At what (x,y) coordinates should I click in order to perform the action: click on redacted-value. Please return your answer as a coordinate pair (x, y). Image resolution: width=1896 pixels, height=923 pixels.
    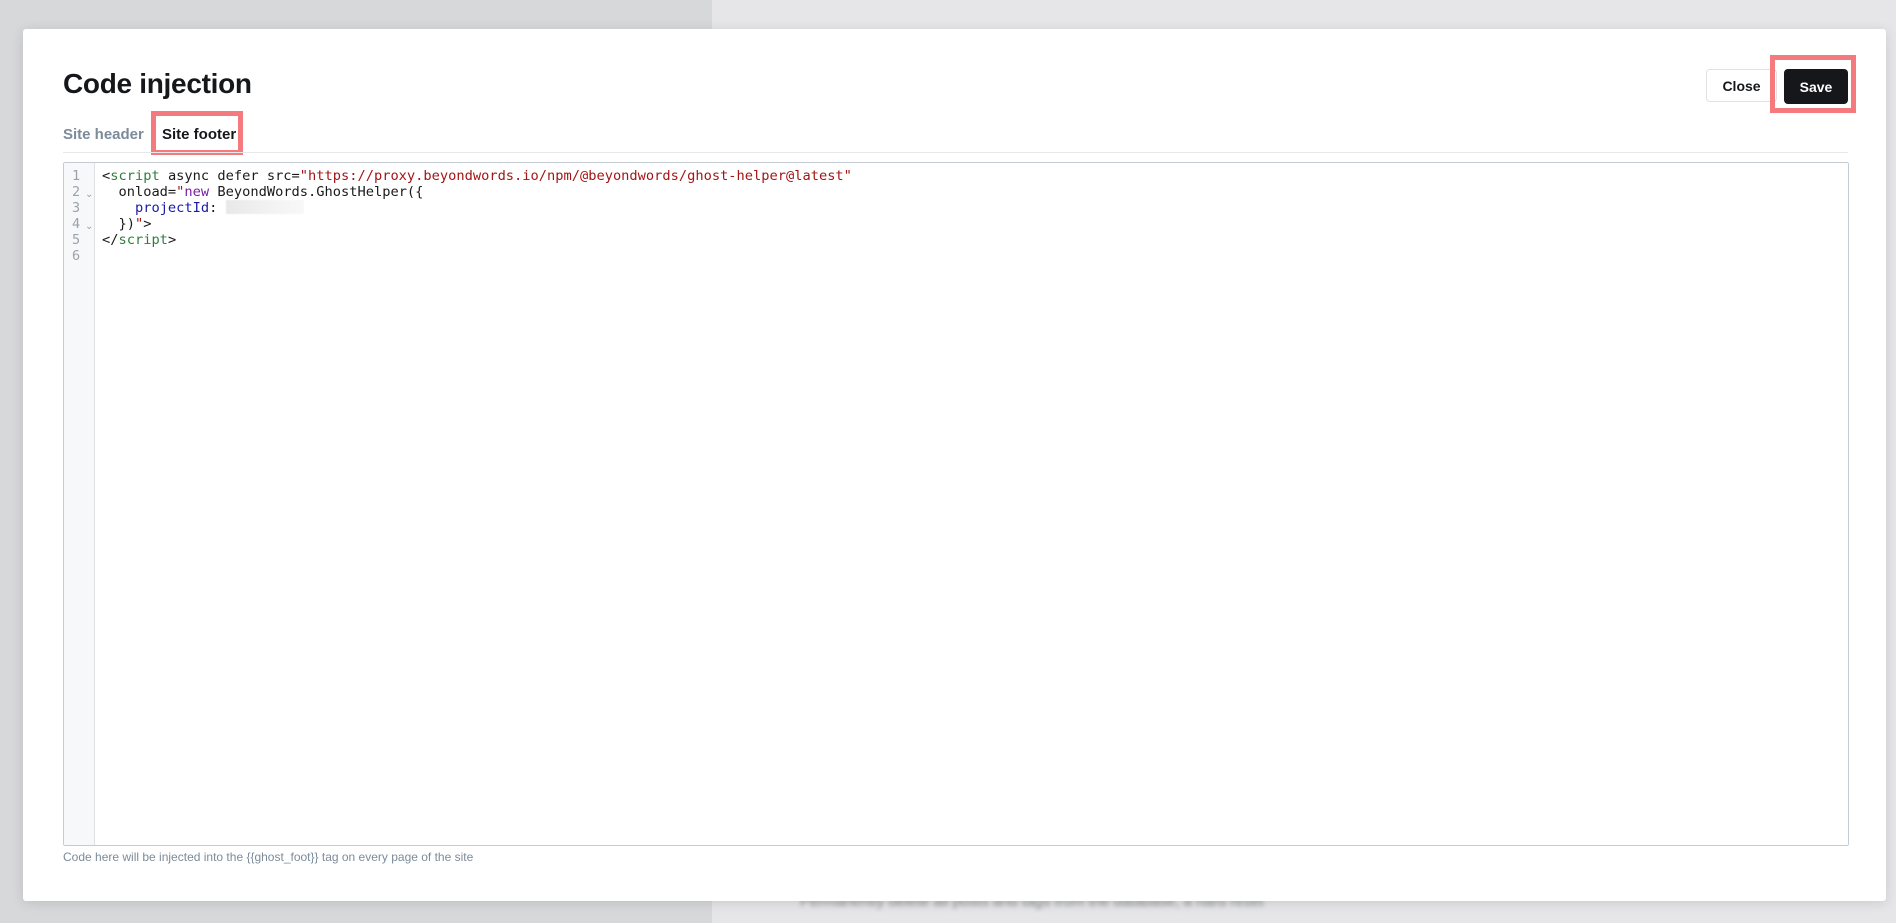
    Looking at the image, I should click on (264, 207).